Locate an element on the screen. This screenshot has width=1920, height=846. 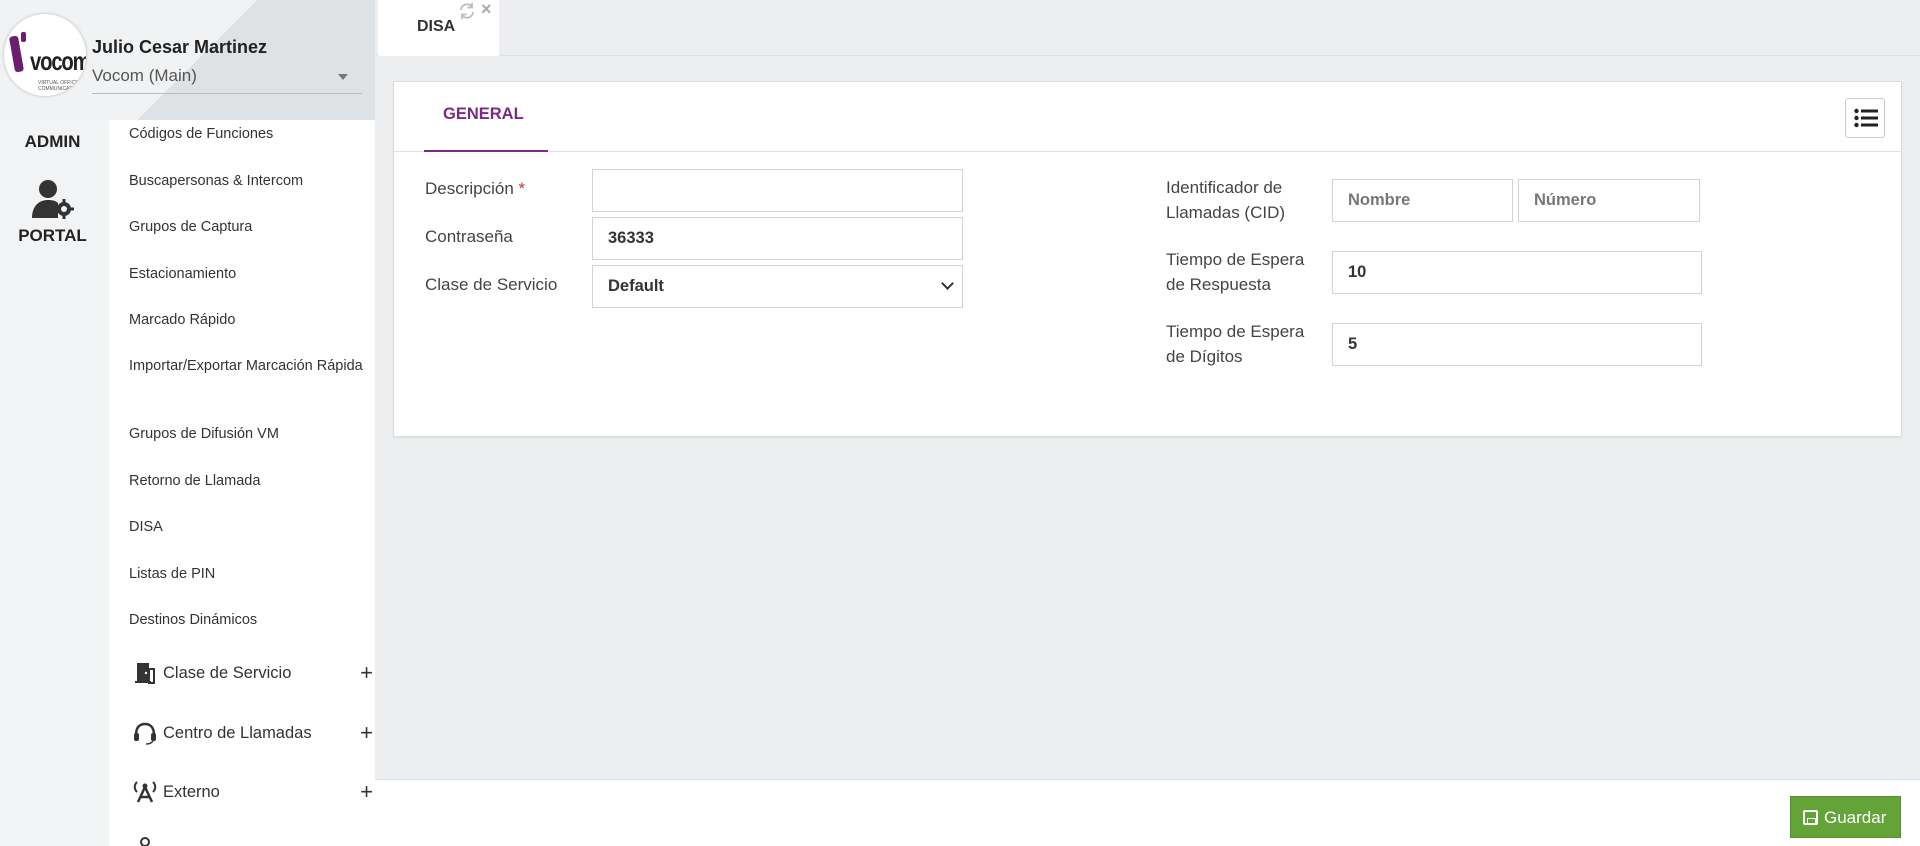
list-menu-button is located at coordinates (1865, 118).